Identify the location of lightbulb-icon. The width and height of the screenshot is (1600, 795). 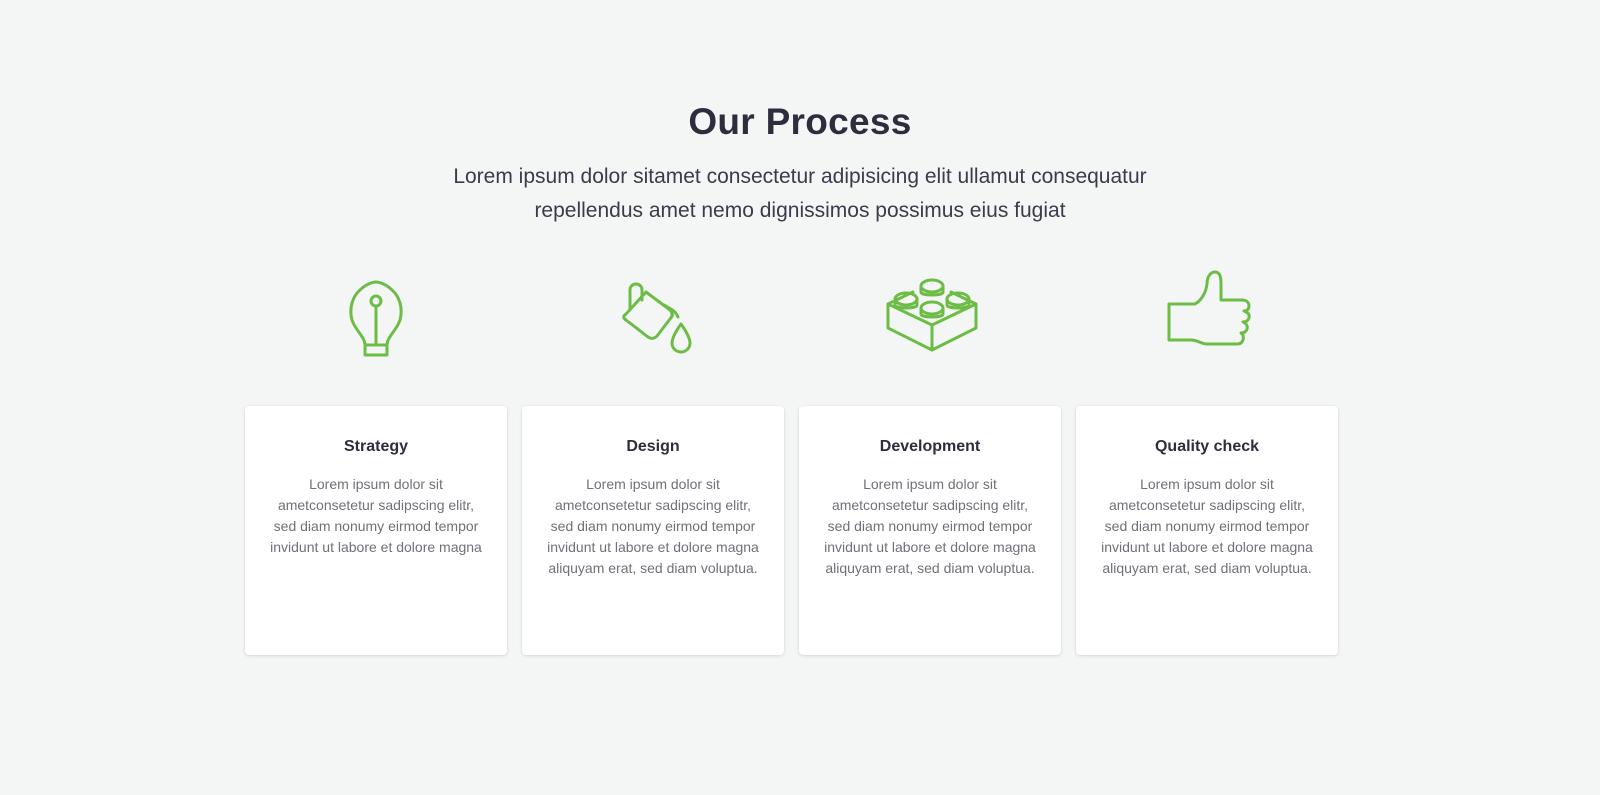
(376, 318).